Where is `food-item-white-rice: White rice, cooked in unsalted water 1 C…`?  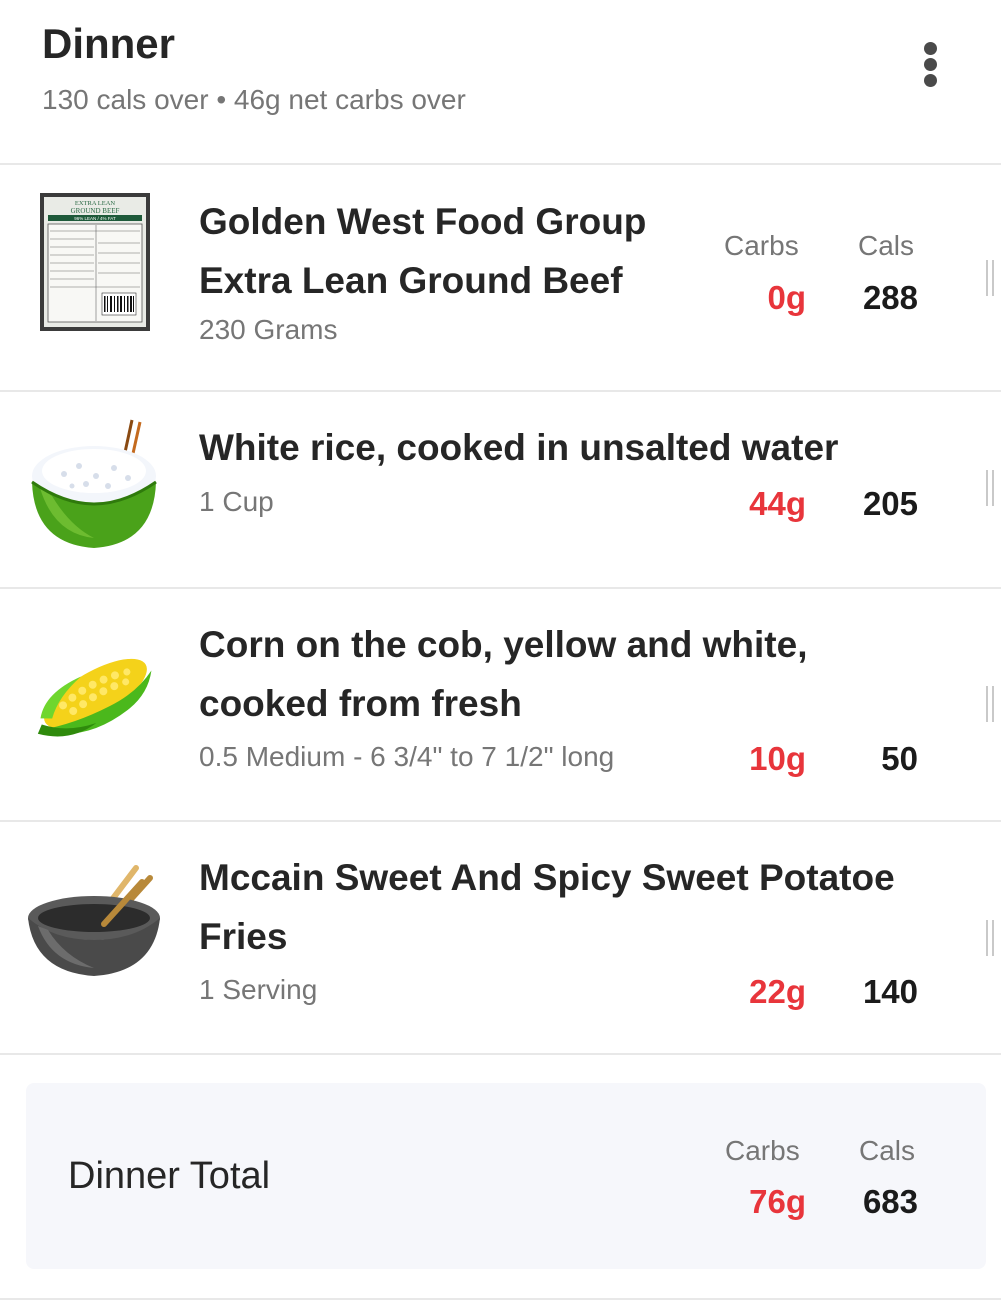 food-item-white-rice: White rice, cooked in unsalted water 1 C… is located at coordinates (500, 489).